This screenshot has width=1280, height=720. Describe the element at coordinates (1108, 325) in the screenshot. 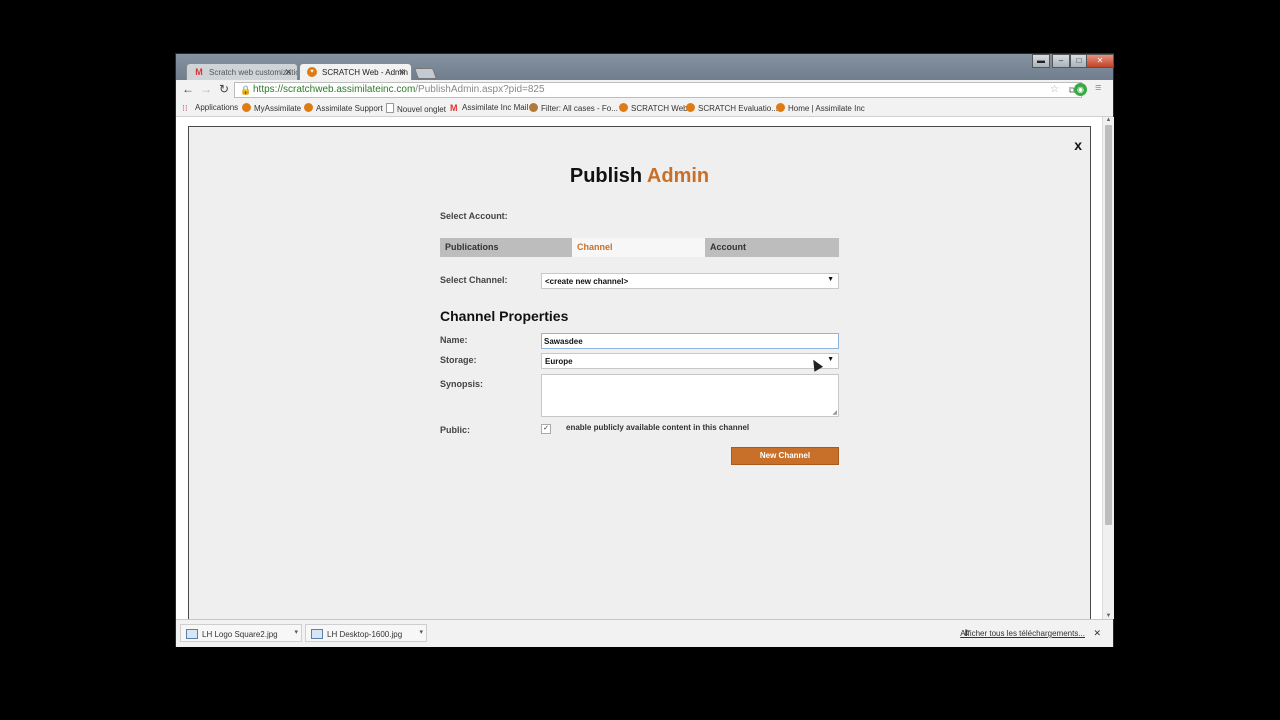

I see `scrollbar-thumb` at that location.